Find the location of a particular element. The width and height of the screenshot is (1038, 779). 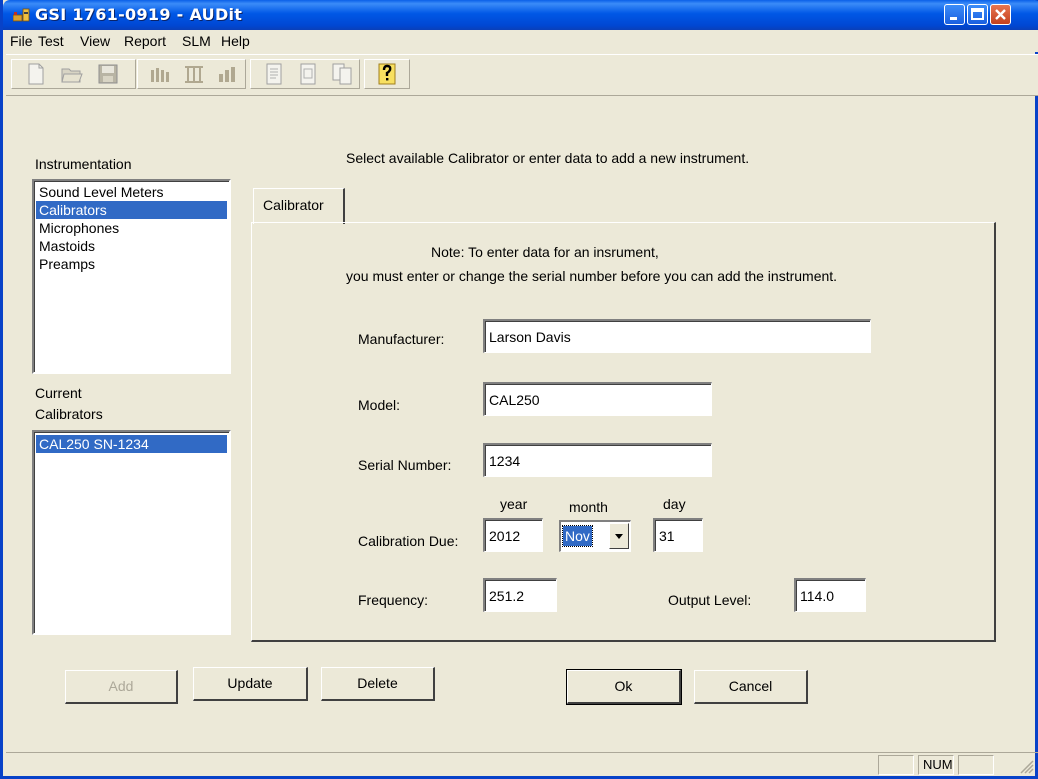

calibration-day-field is located at coordinates (678, 535).